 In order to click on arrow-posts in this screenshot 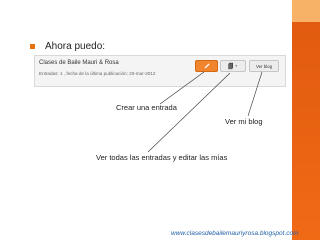, I will do `click(189, 112)`.